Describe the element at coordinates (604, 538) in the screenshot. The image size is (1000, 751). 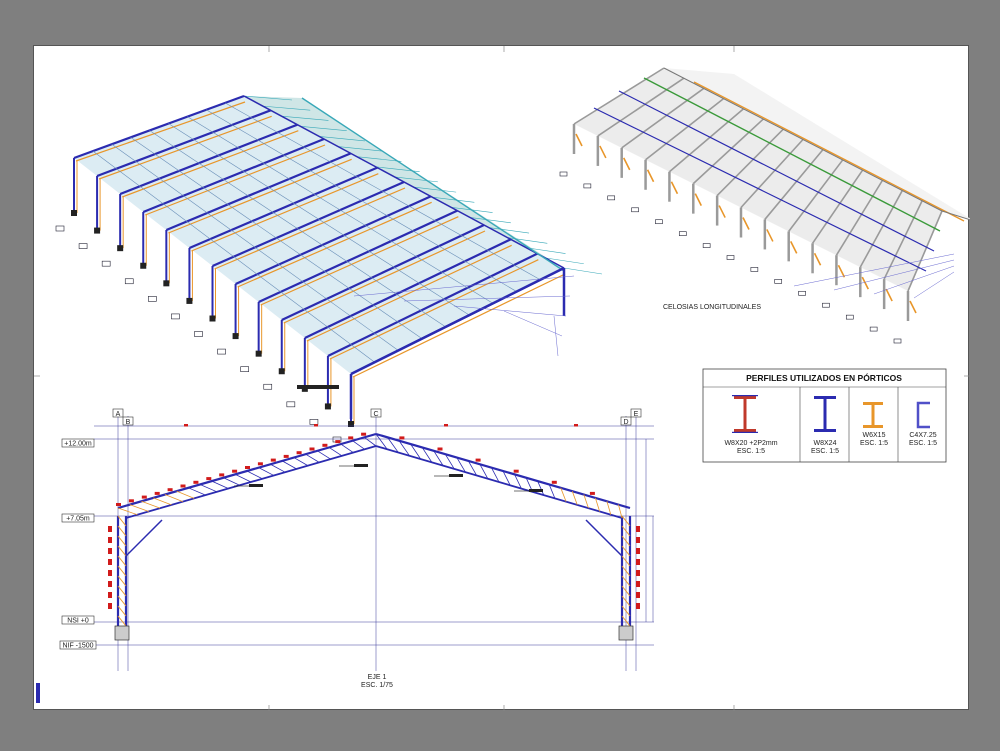
I see `knee-brace-right` at that location.